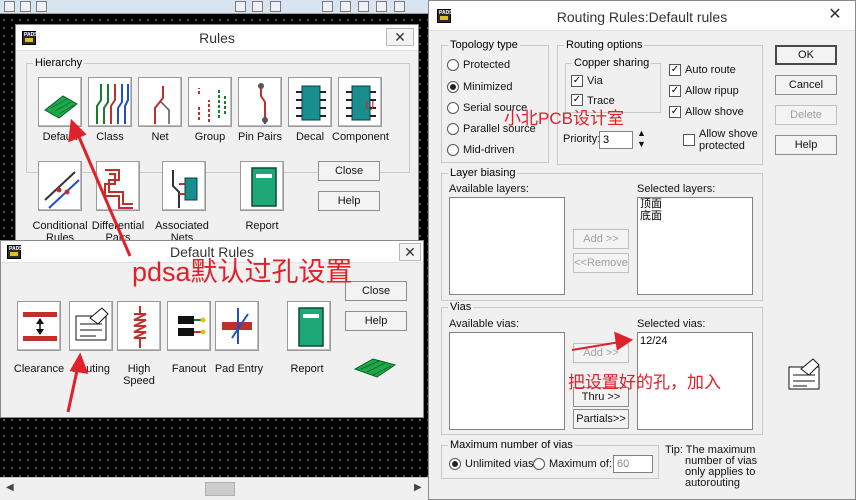 Image resolution: width=856 pixels, height=500 pixels. I want to click on arrow-head-routing, so click(79, 363).